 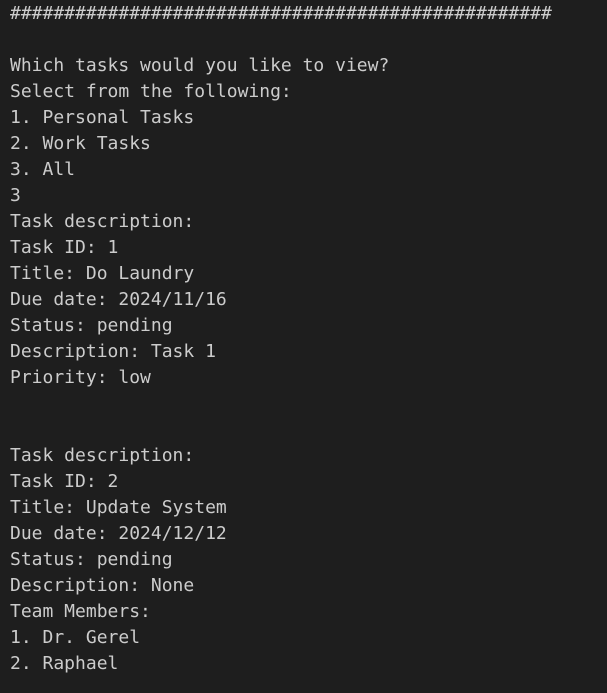 I want to click on task2-team-member: 2. Raphael, so click(x=64, y=663).